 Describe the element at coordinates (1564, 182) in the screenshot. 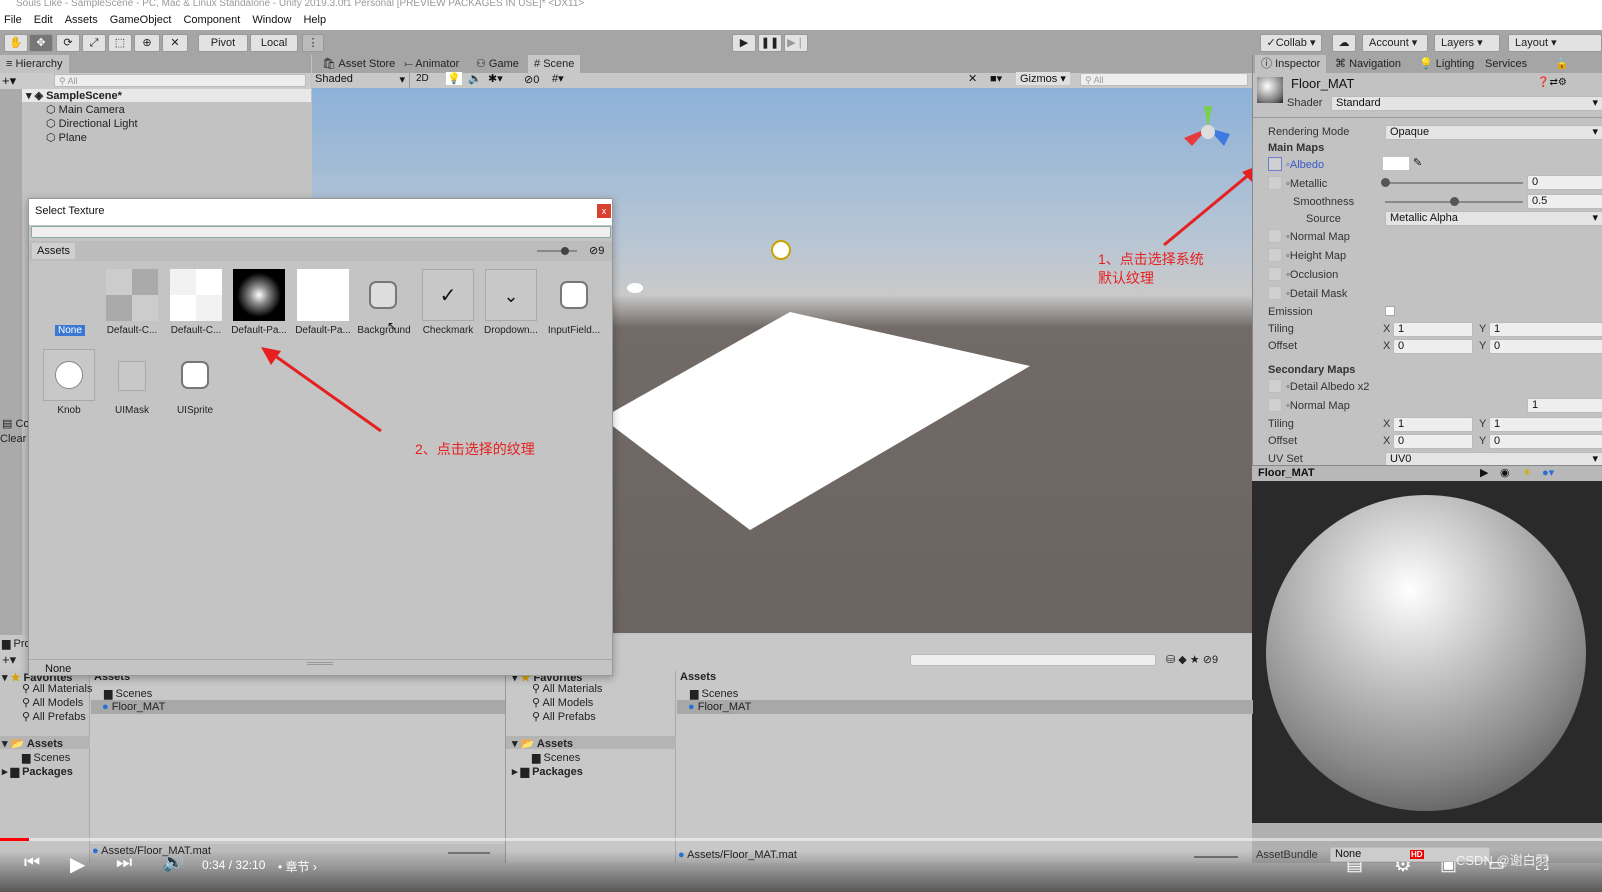

I see `metallic-input: 0` at that location.